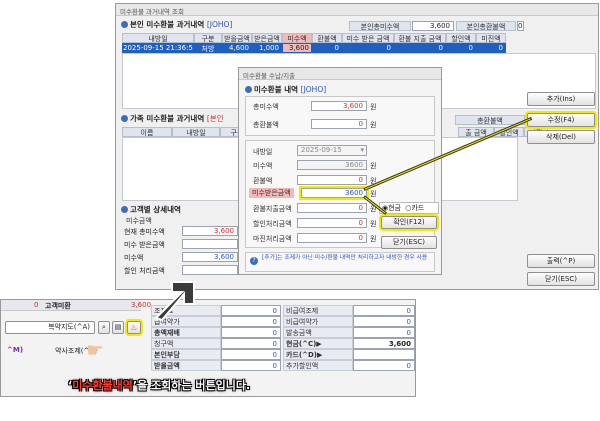  I want to click on received-amount-input: 3600, so click(334, 193).